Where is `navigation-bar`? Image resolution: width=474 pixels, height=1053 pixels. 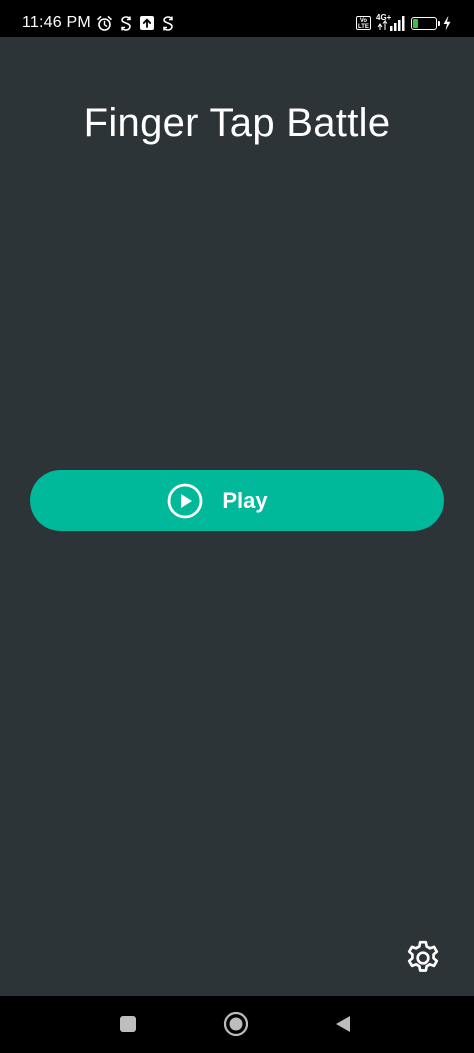
navigation-bar is located at coordinates (237, 1024).